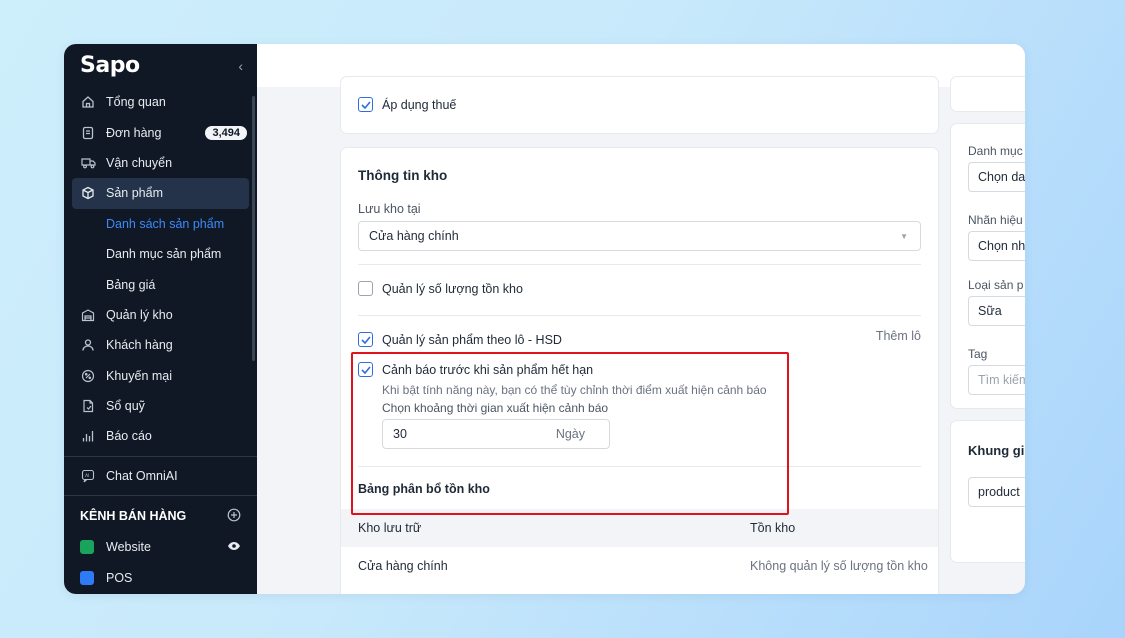 This screenshot has width=1125, height=638. Describe the element at coordinates (226, 132) in the screenshot. I see `orders-count-badge: 3,494` at that location.